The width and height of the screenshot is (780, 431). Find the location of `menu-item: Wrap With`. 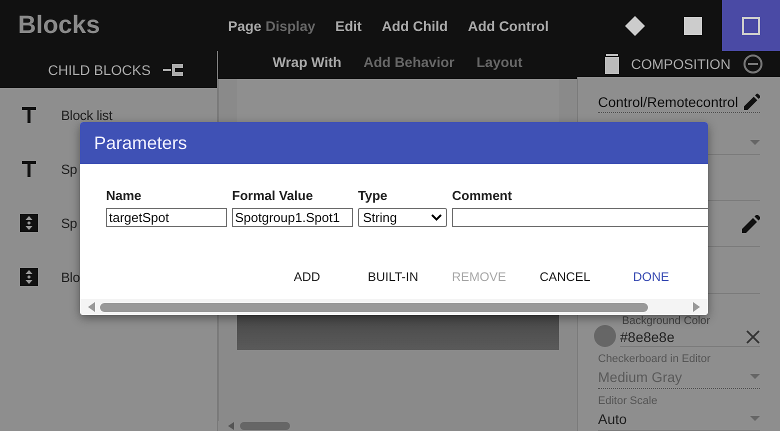

menu-item: Wrap With is located at coordinates (307, 62).